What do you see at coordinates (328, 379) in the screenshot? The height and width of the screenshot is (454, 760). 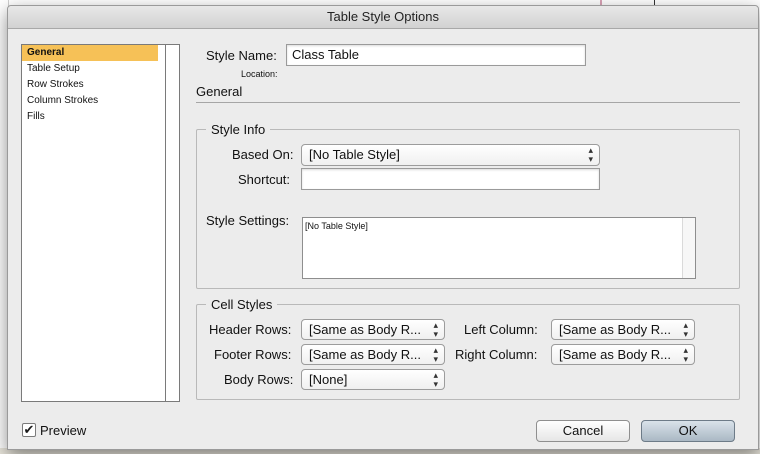 I see `body-rows-value: [None]` at bounding box center [328, 379].